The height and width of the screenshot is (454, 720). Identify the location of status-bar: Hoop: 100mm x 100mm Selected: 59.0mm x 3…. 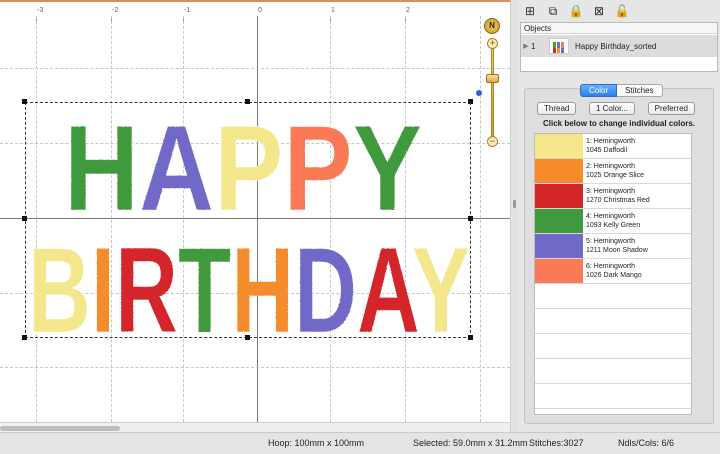
(360, 443).